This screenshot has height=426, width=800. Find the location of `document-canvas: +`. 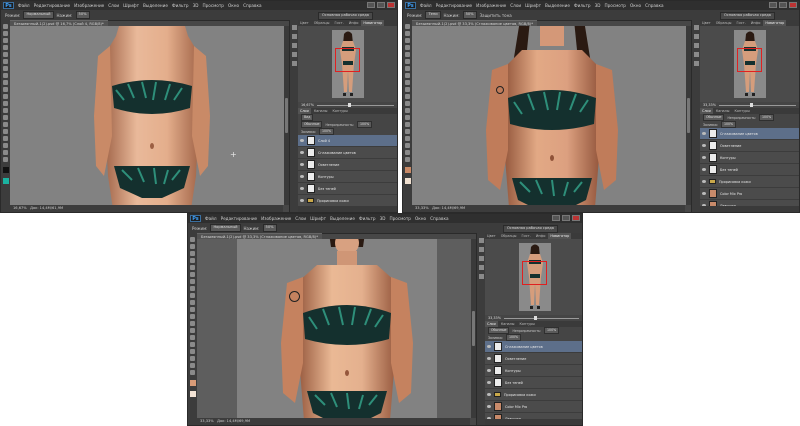

document-canvas: + is located at coordinates (147, 115).